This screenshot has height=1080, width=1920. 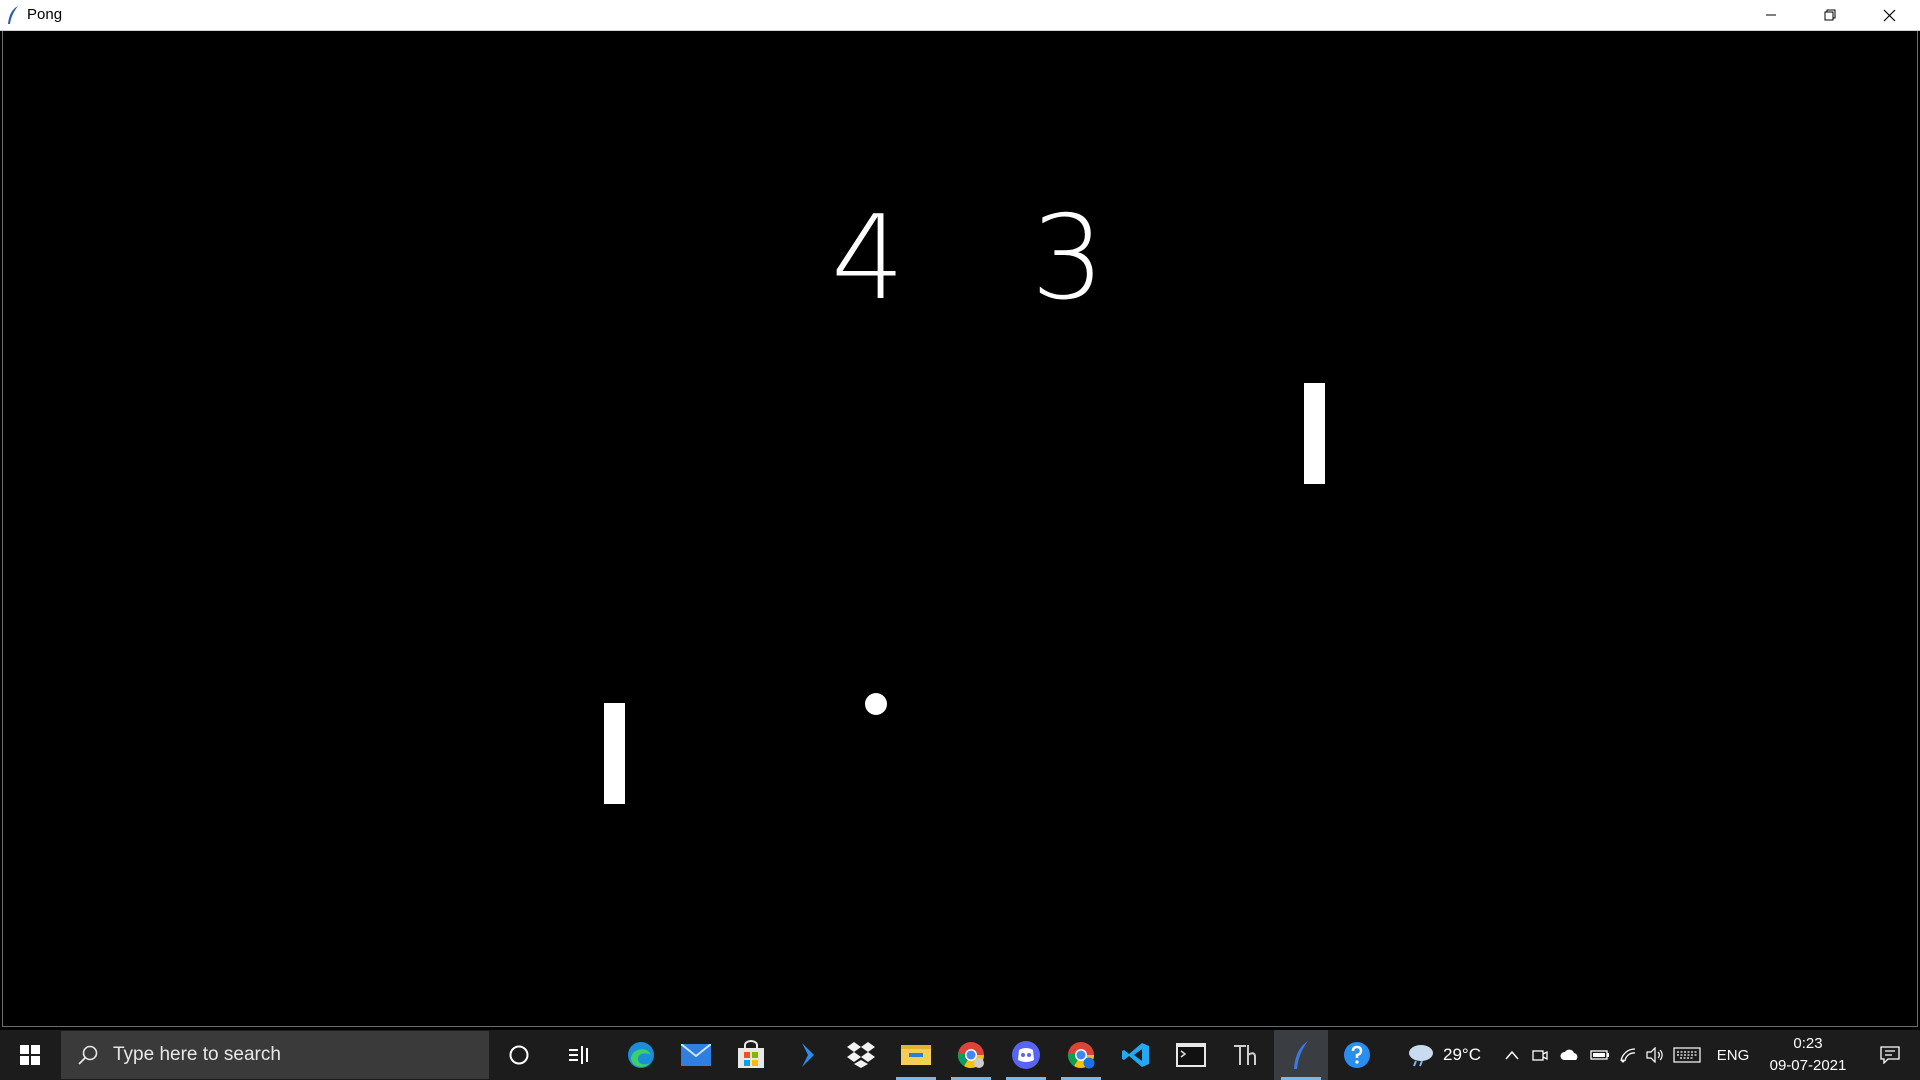 What do you see at coordinates (876, 704) in the screenshot?
I see `ball` at bounding box center [876, 704].